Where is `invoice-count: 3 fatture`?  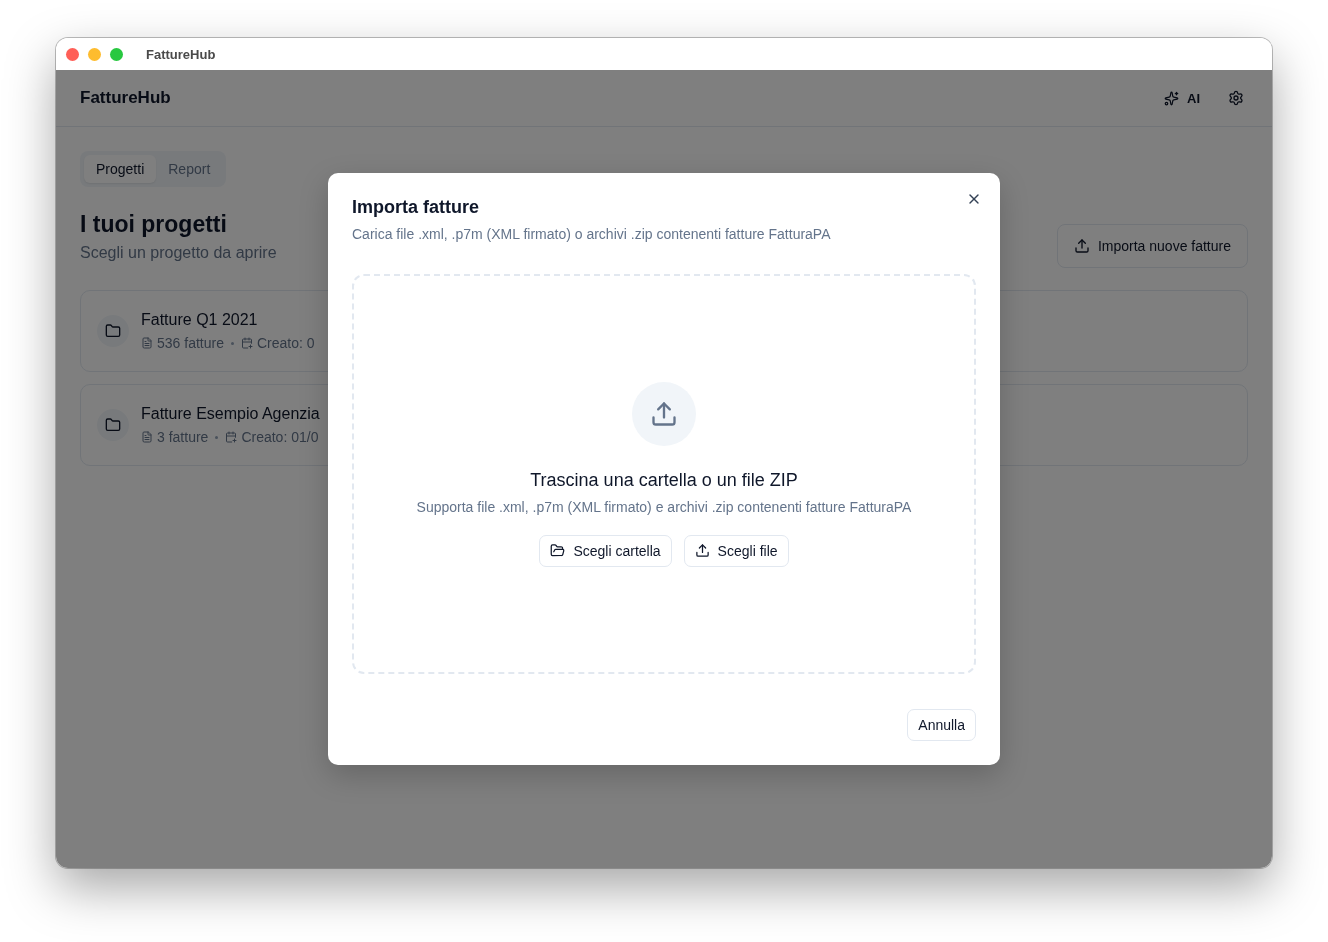
invoice-count: 3 fatture is located at coordinates (183, 437).